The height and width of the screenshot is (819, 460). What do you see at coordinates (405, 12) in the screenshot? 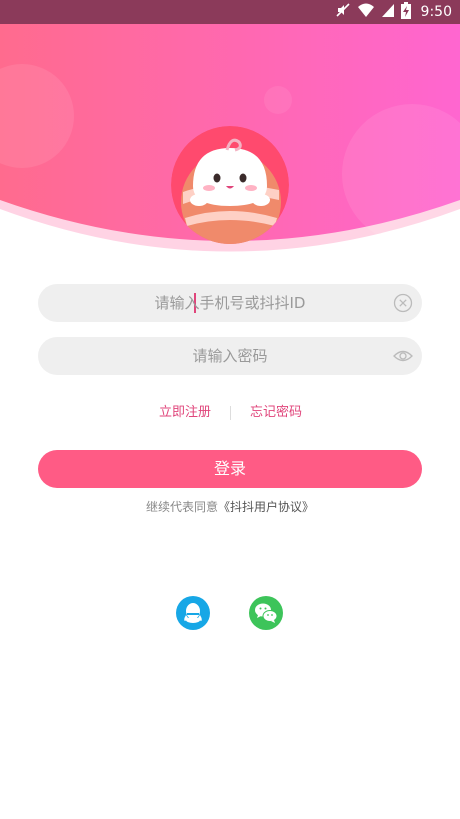
I see `battery-charging-icon` at bounding box center [405, 12].